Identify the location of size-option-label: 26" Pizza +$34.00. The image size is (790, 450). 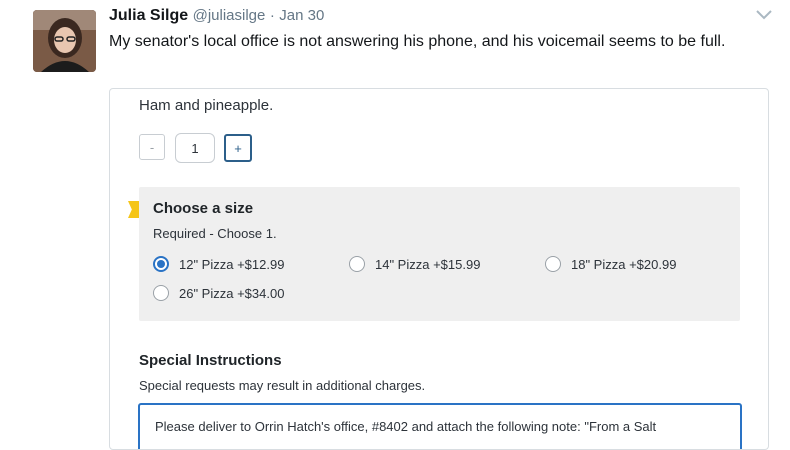
(232, 293).